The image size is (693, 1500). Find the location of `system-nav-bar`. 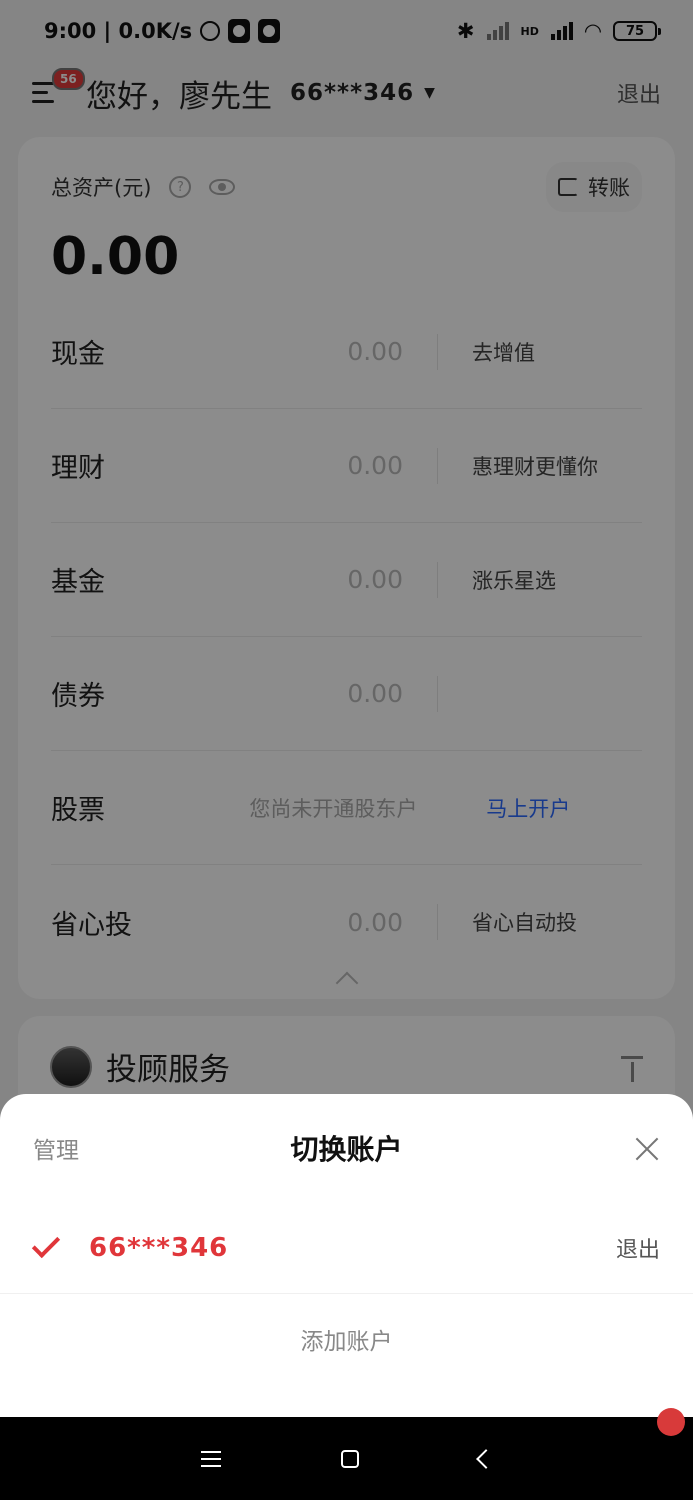

system-nav-bar is located at coordinates (346, 1458).